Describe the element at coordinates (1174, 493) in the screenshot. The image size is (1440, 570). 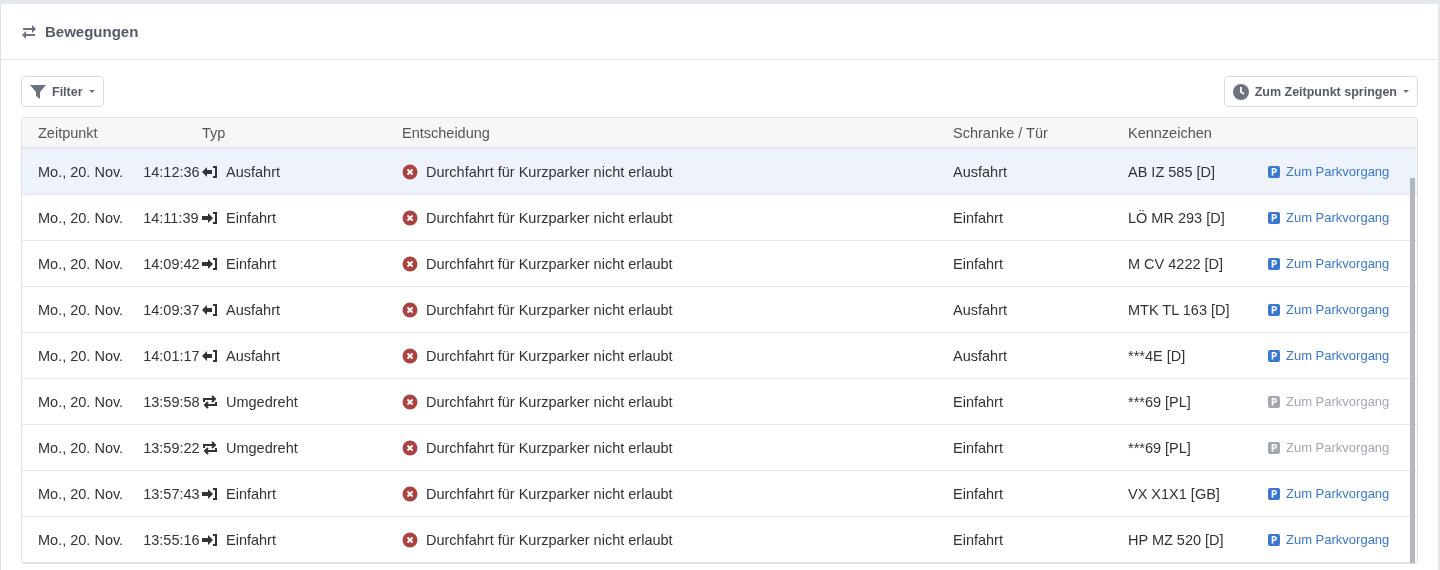
I see `plate-cell: VX X1X1 [GB]` at that location.